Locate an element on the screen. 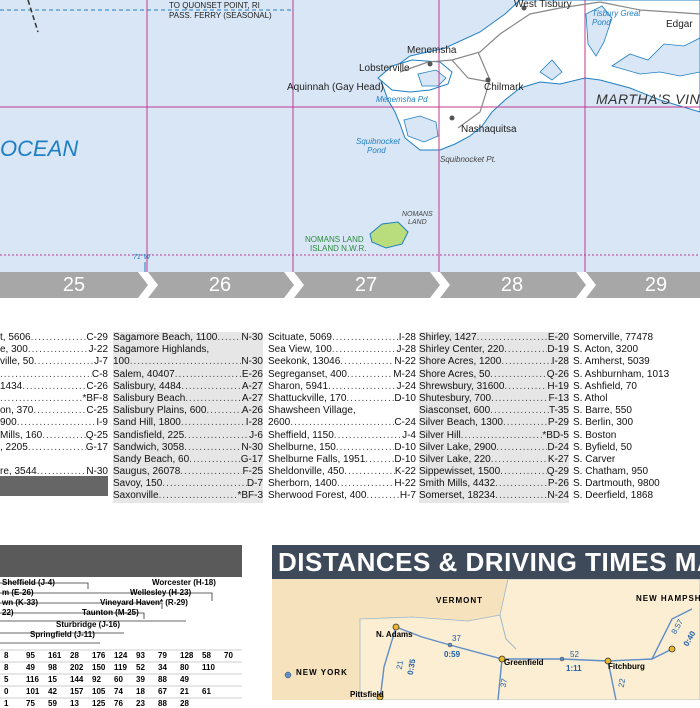 The width and height of the screenshot is (700, 708). index-entry-name: S. Amherst, 5039 is located at coordinates (611, 362).